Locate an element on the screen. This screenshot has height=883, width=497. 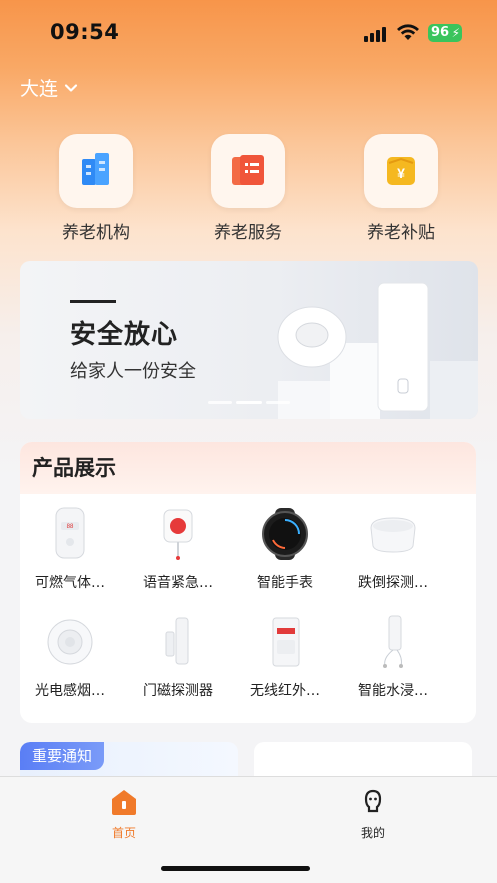
city-label: 大连 is located at coordinates (39, 89).